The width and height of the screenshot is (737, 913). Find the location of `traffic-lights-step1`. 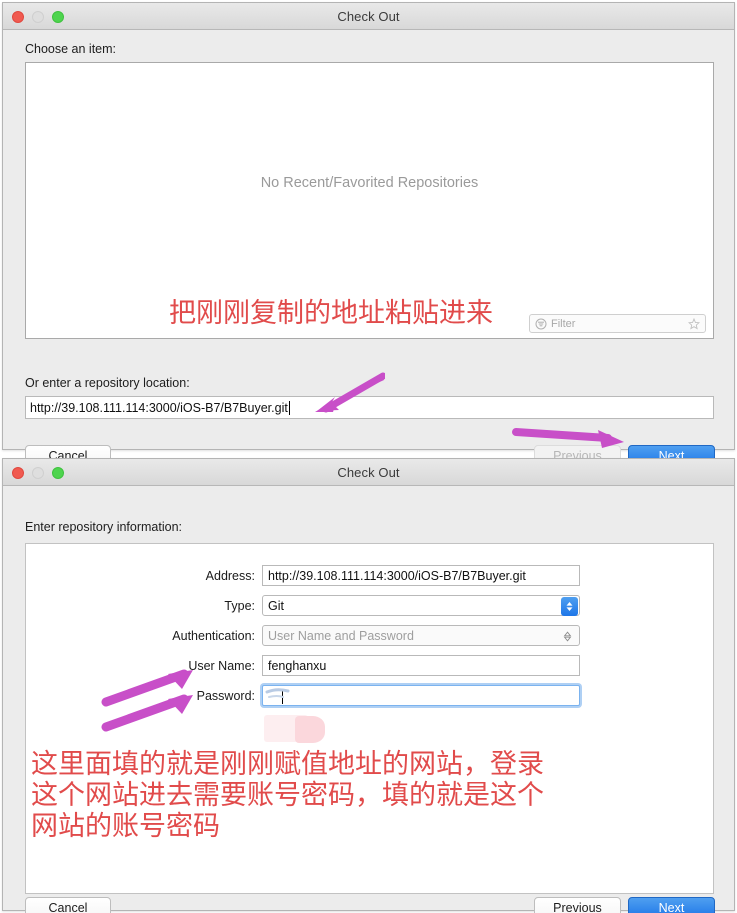

traffic-lights-step1 is located at coordinates (38, 17).